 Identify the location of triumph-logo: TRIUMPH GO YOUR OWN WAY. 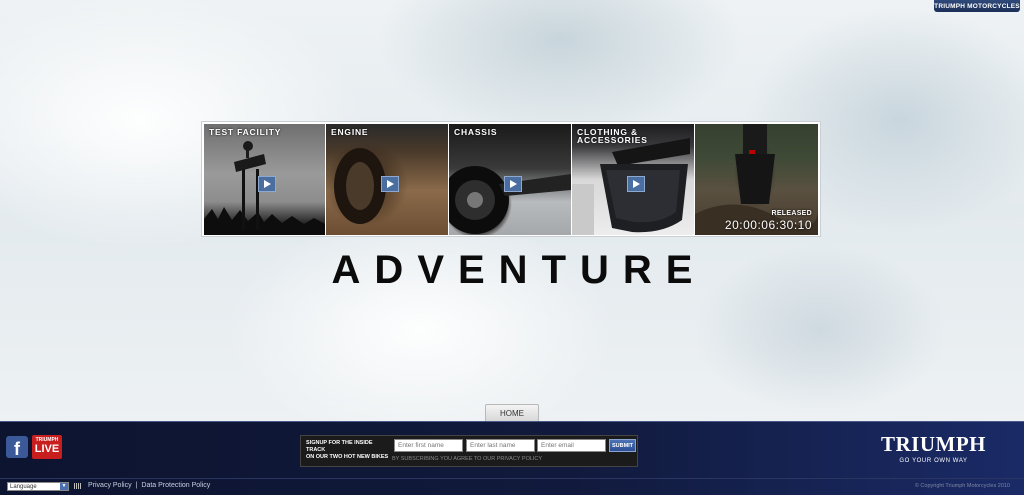
(933, 448).